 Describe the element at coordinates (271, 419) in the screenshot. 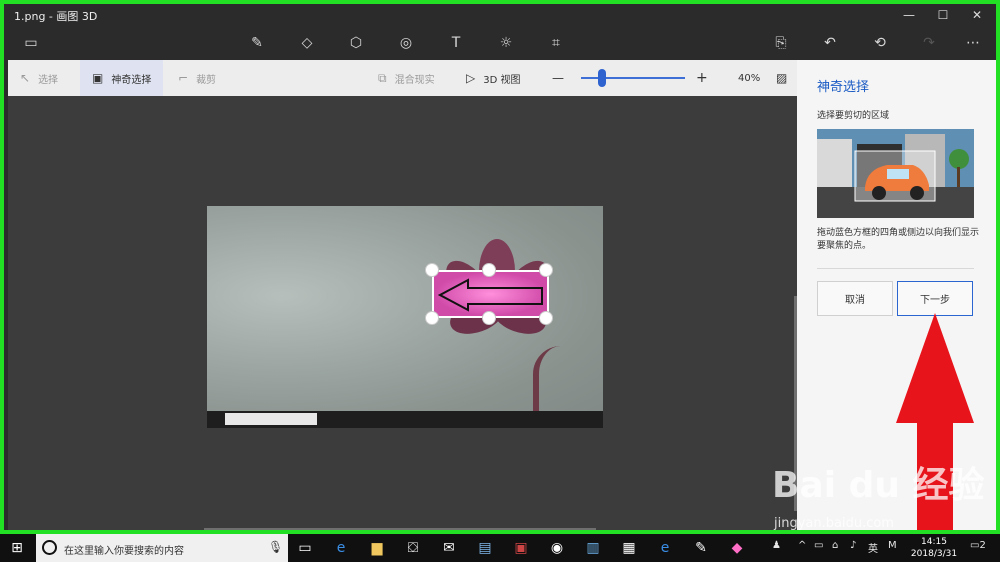

I see `image-taskbar-search` at that location.